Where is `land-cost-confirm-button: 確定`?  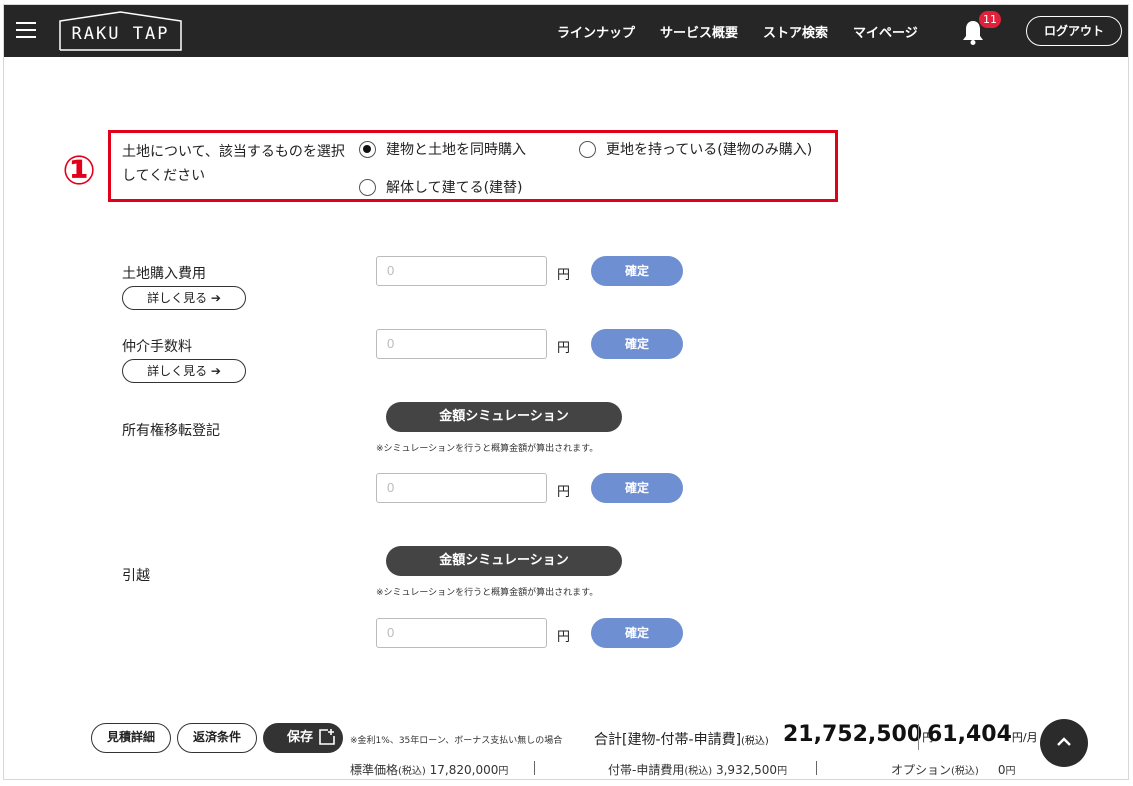 land-cost-confirm-button: 確定 is located at coordinates (637, 271).